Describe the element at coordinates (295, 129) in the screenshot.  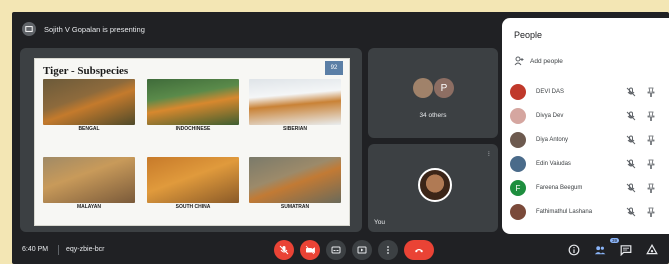
I see `tiger-label: SIBERIAN` at that location.